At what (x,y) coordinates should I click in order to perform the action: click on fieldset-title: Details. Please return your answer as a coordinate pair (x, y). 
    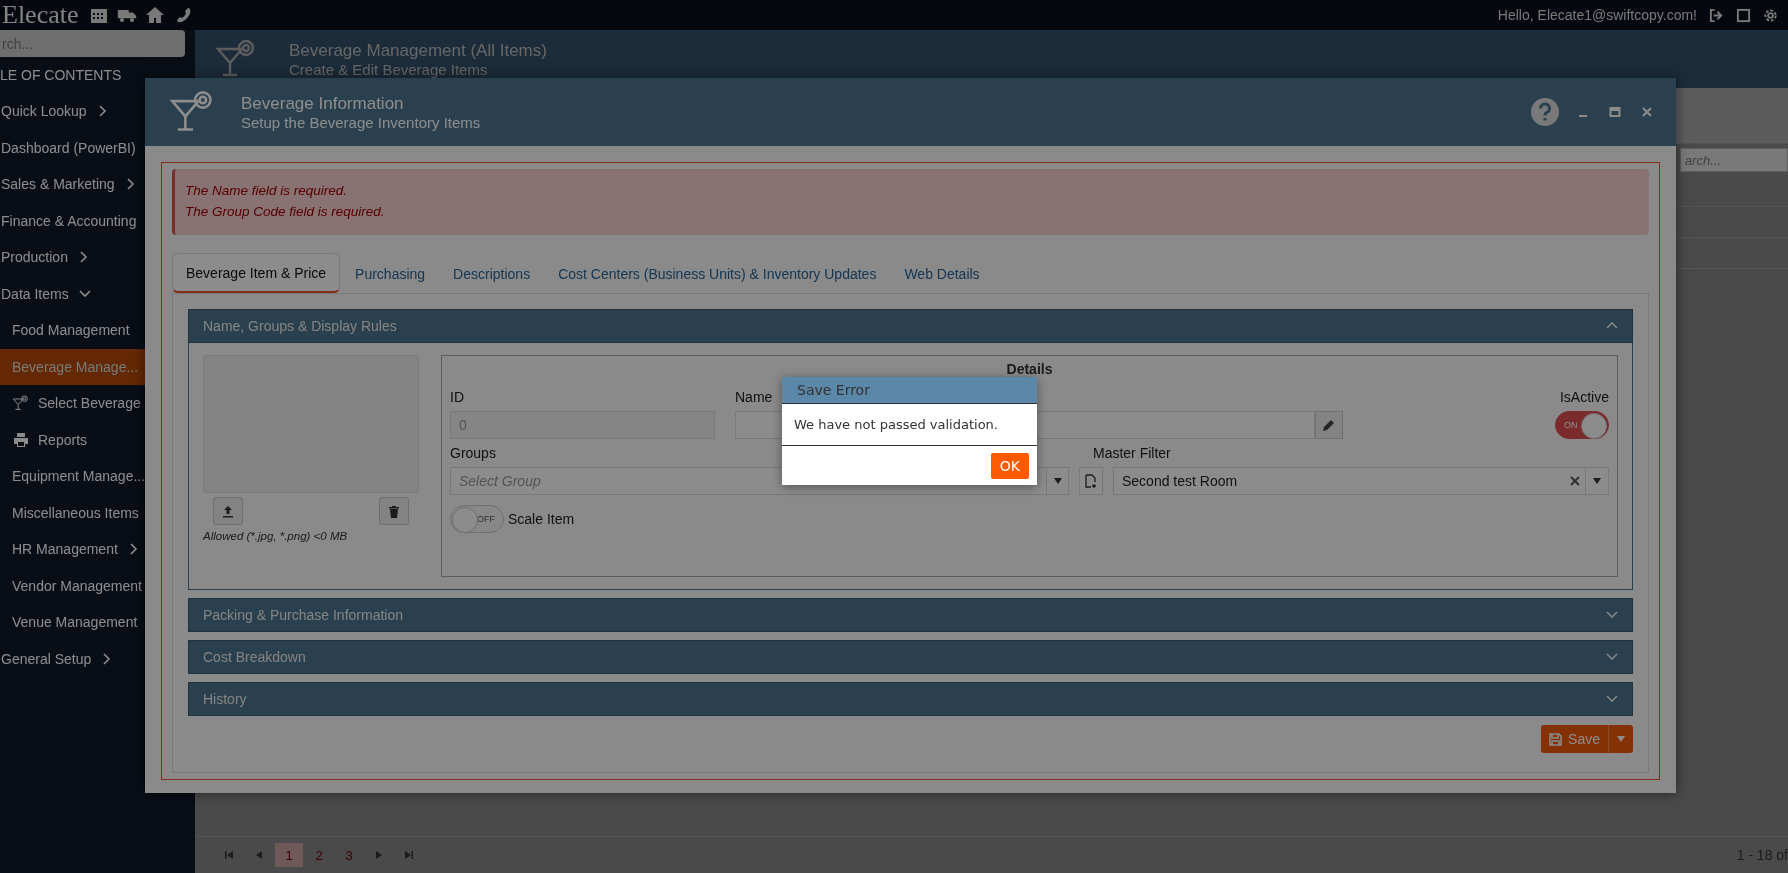
    Looking at the image, I should click on (1029, 369).